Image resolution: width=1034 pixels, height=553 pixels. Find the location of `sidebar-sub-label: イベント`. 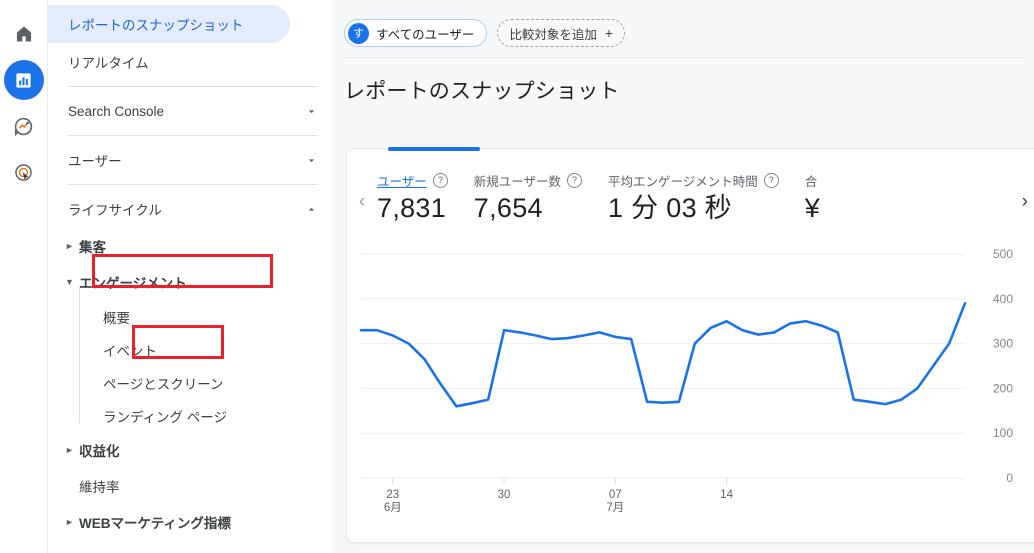

sidebar-sub-label: イベント is located at coordinates (130, 351).